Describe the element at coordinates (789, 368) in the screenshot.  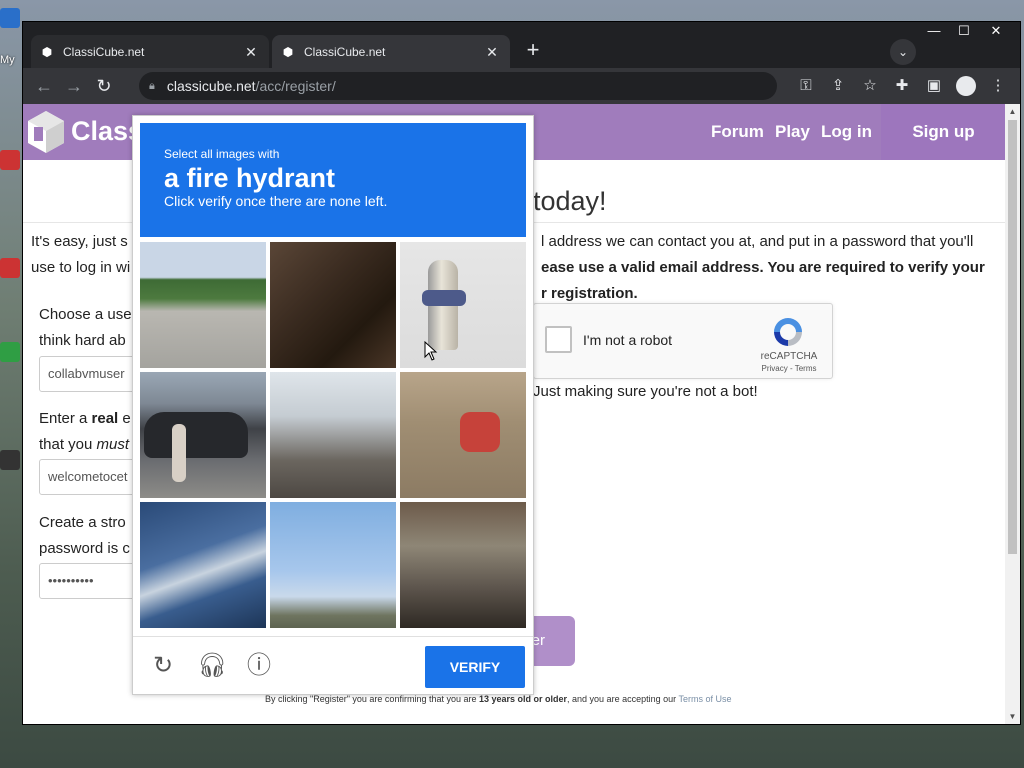
I see `recaptcha-links: Privacy - Terms` at that location.